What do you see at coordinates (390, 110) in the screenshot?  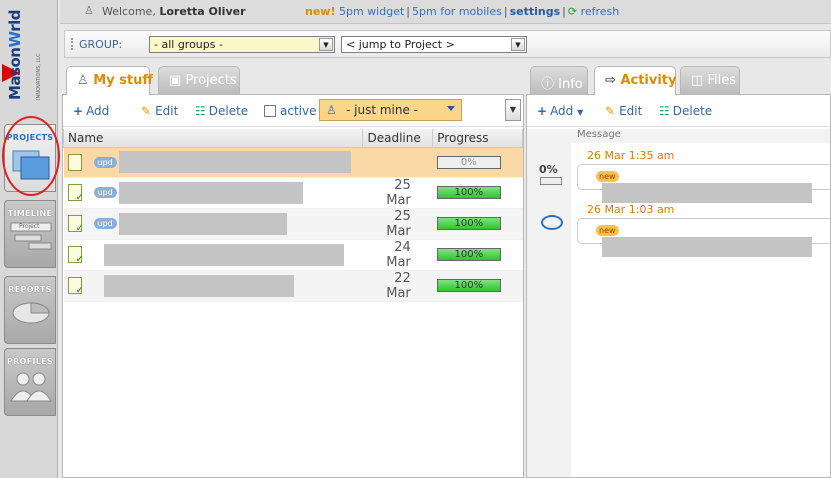 I see `owner-filter-select: ♙ - just mine -` at bounding box center [390, 110].